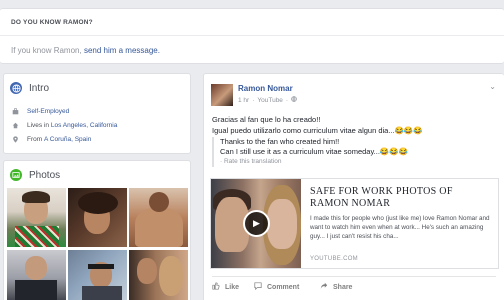 This screenshot has height=300, width=504. I want to click on know-card-title: DO YOU KNOW RAMON?, so click(52, 22).